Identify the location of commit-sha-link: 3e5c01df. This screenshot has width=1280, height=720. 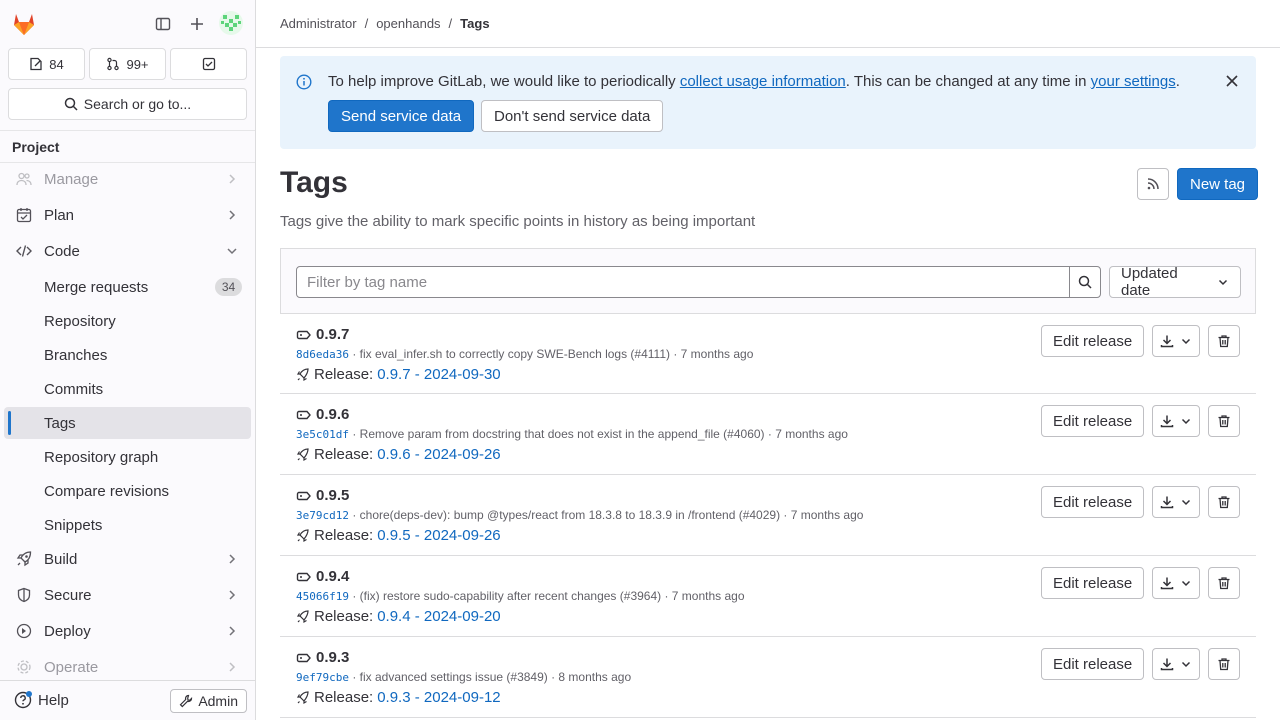
(322, 434).